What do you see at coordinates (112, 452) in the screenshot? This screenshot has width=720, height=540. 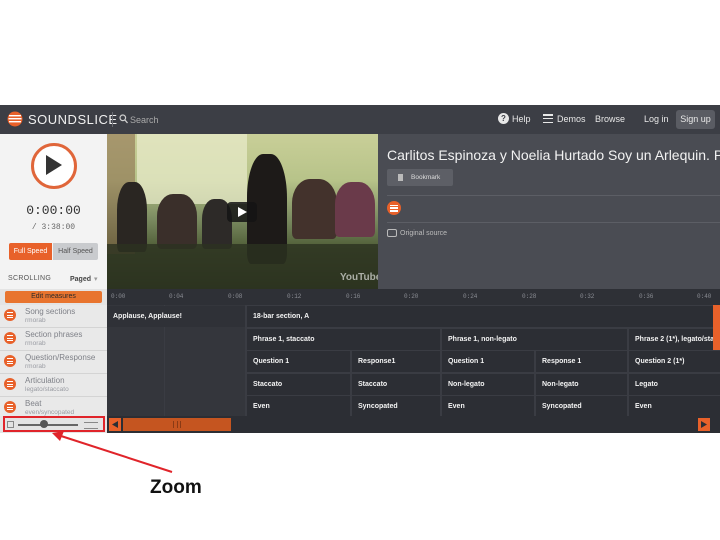 I see `annotation-arrow` at bounding box center [112, 452].